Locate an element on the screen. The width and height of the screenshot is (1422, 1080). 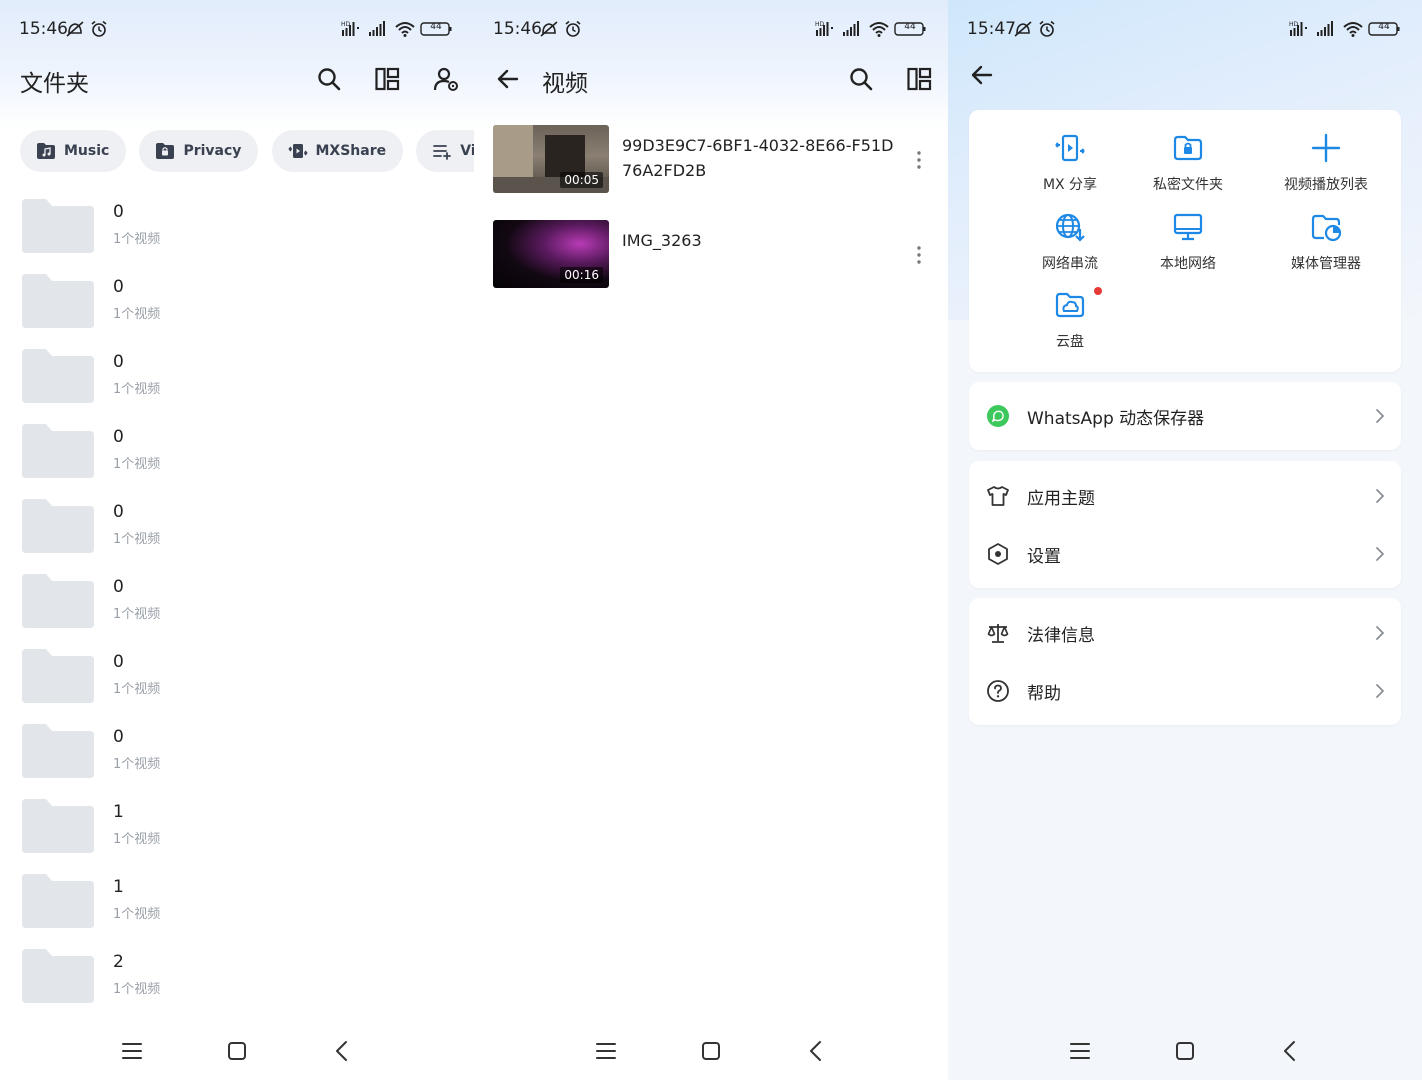
whatsapp-icon is located at coordinates (998, 416).